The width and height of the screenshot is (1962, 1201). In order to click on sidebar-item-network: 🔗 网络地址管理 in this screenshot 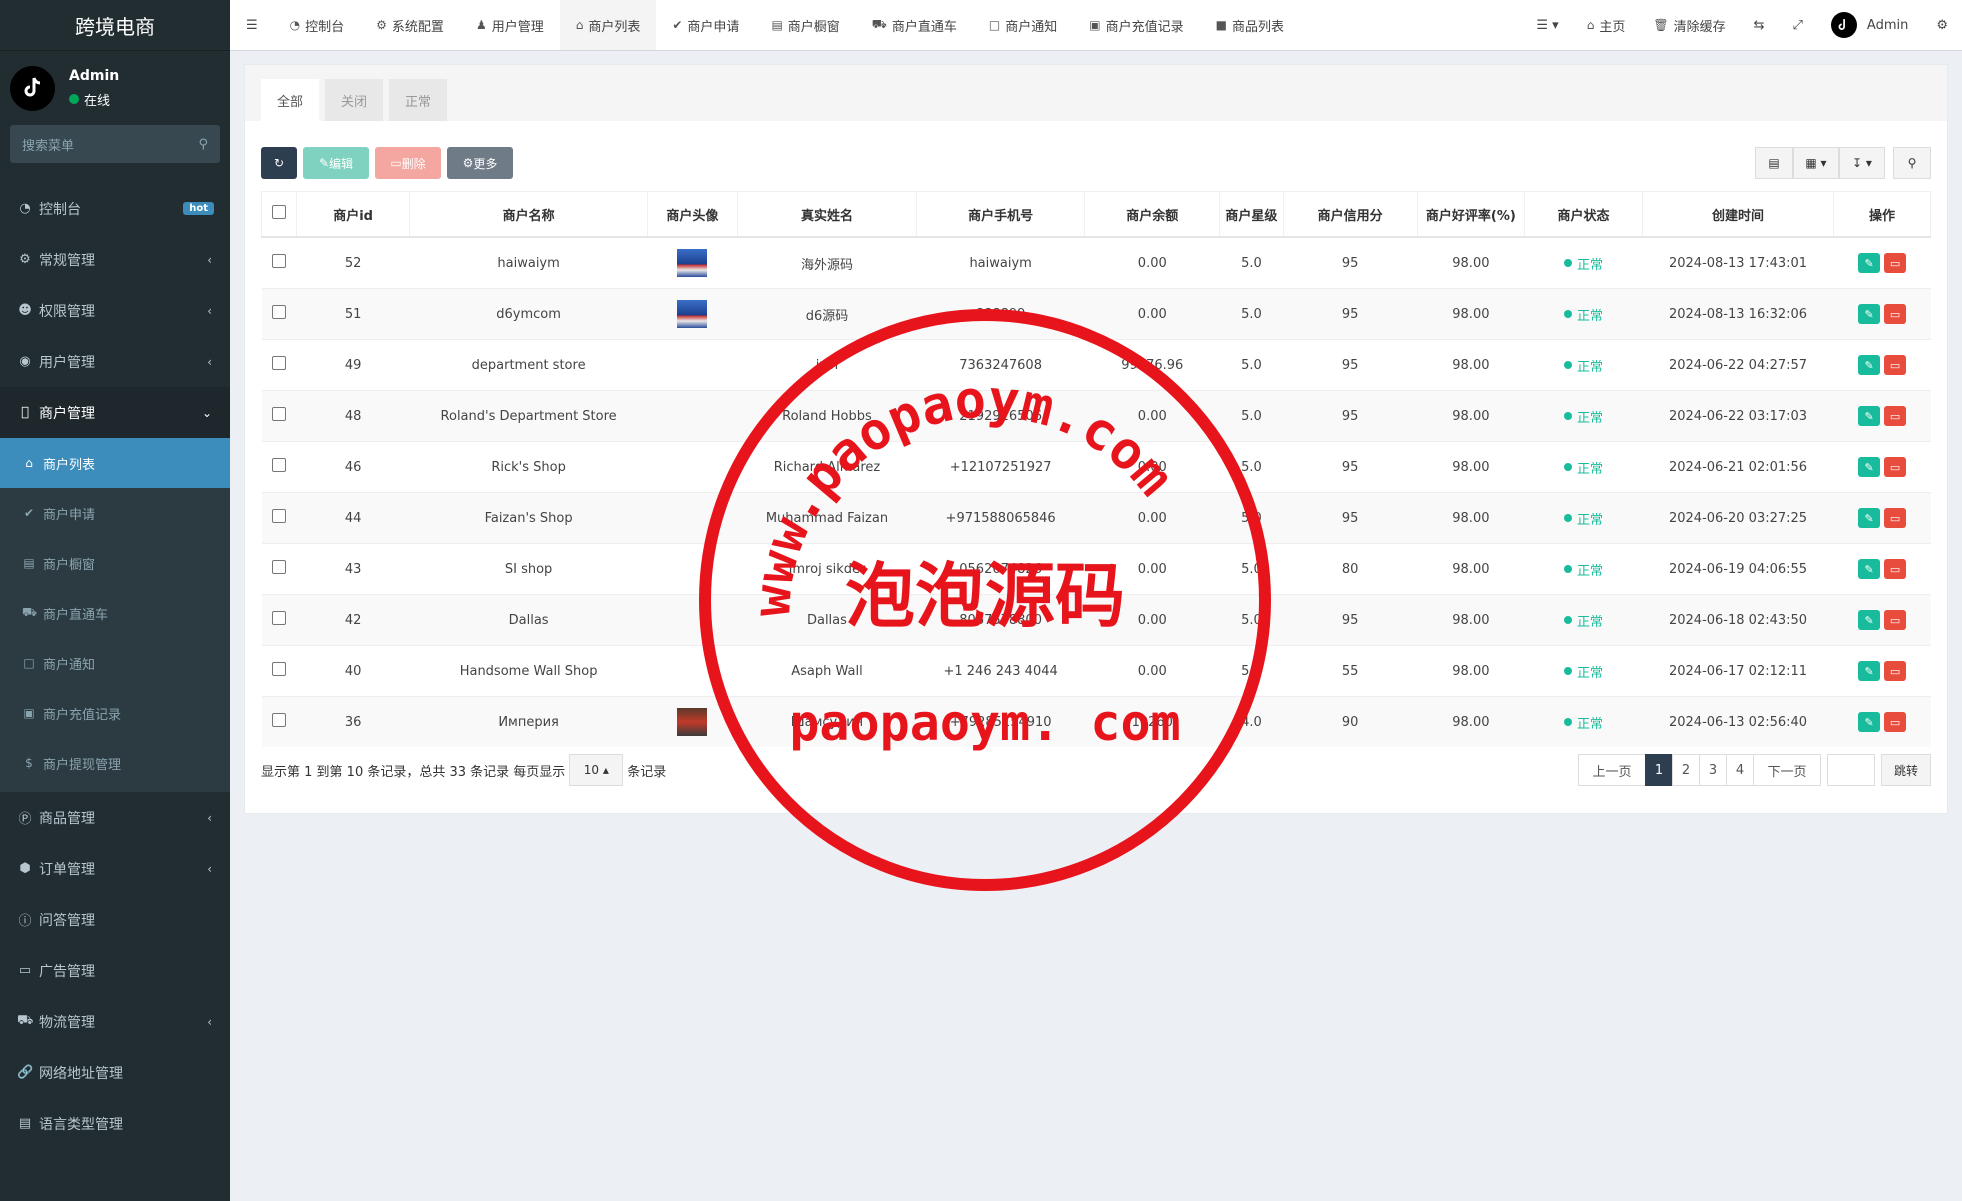, I will do `click(115, 1072)`.